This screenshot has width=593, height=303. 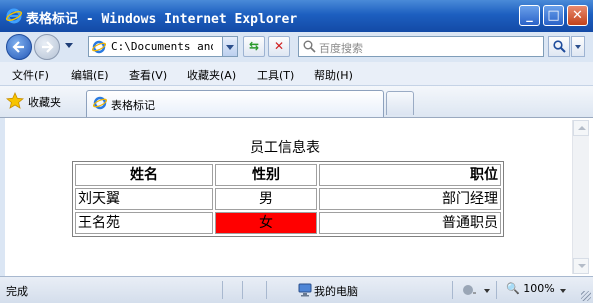 What do you see at coordinates (90, 75) in the screenshot?
I see `menu-edit: 编辑(E)` at bounding box center [90, 75].